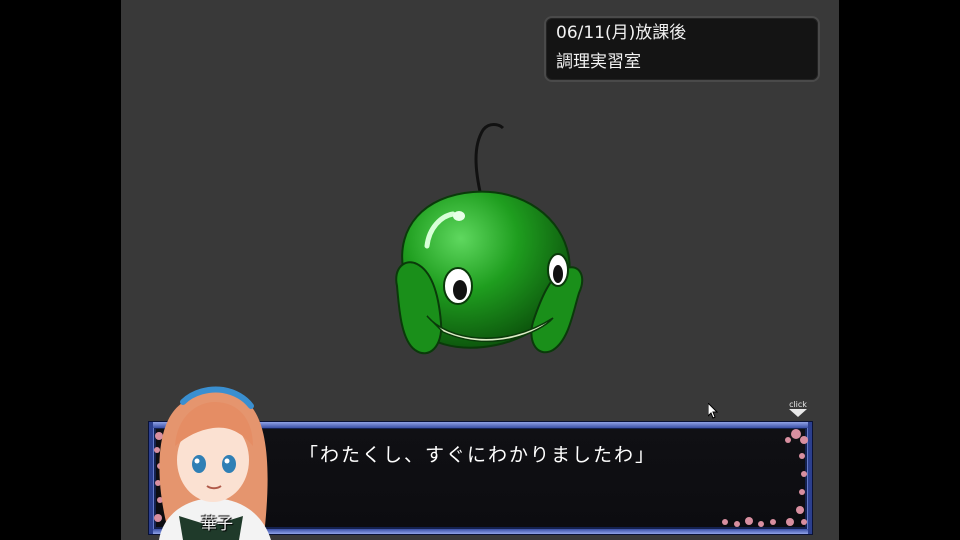 The width and height of the screenshot is (960, 540). What do you see at coordinates (478, 455) in the screenshot?
I see `dialogue-text: 「わたくし、すぐにわかりましたわ」` at bounding box center [478, 455].